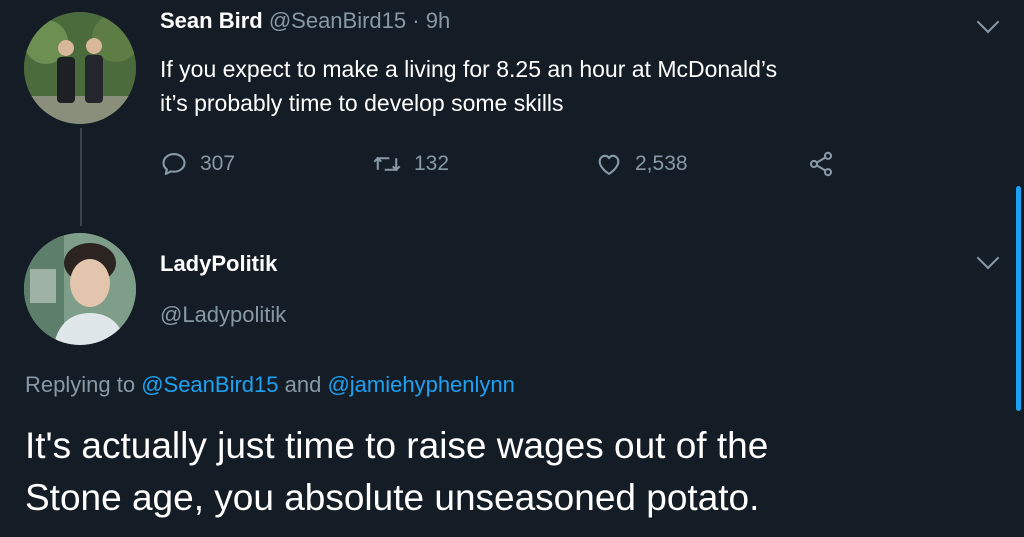 The image size is (1024, 537). I want to click on retweet-button: 132, so click(410, 164).